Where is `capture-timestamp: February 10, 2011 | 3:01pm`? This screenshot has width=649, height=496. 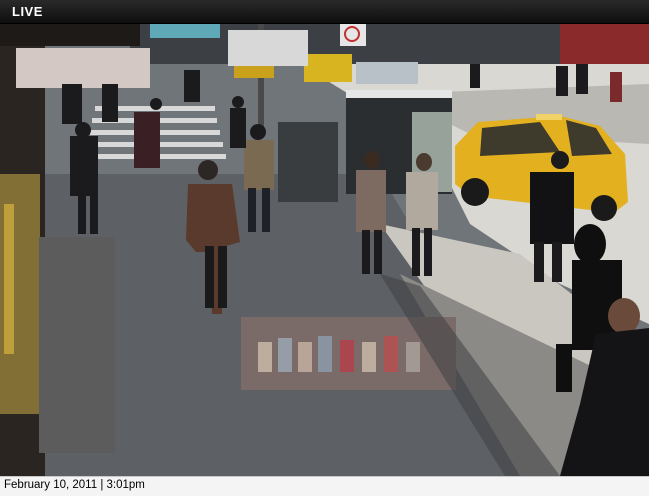 capture-timestamp: February 10, 2011 | 3:01pm is located at coordinates (74, 485).